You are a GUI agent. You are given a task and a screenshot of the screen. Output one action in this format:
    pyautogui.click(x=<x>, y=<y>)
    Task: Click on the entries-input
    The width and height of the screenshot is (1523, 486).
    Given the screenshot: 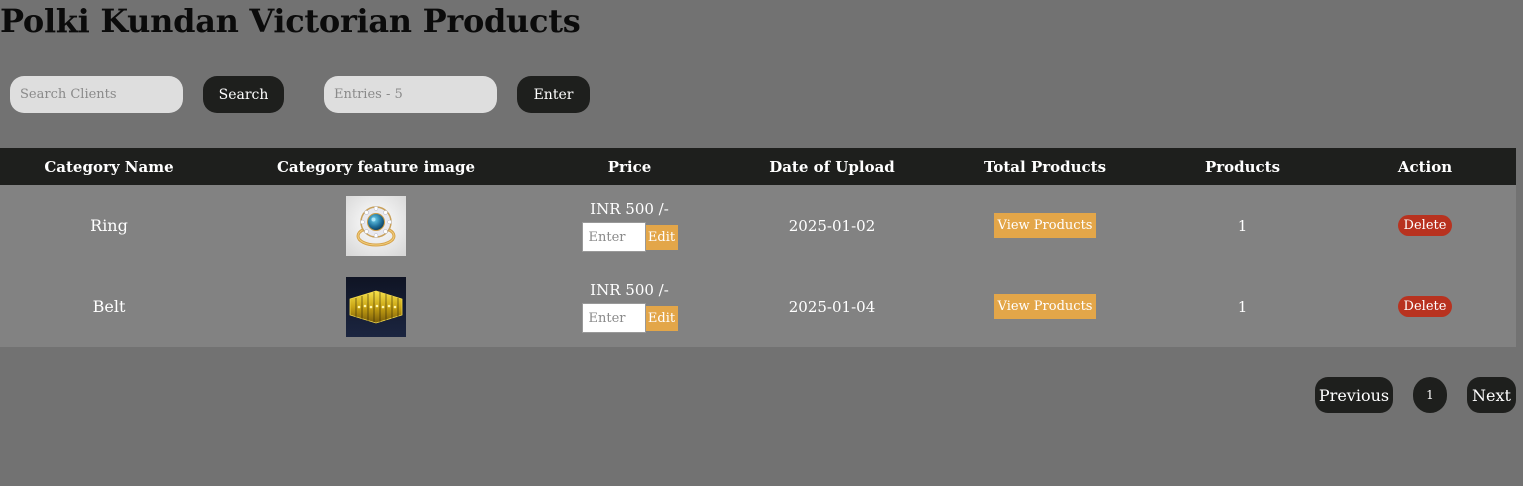 What is the action you would take?
    pyautogui.click(x=410, y=94)
    